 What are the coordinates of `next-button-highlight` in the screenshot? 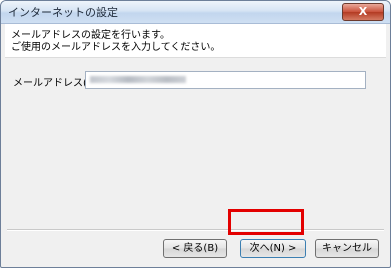 It's located at (266, 222).